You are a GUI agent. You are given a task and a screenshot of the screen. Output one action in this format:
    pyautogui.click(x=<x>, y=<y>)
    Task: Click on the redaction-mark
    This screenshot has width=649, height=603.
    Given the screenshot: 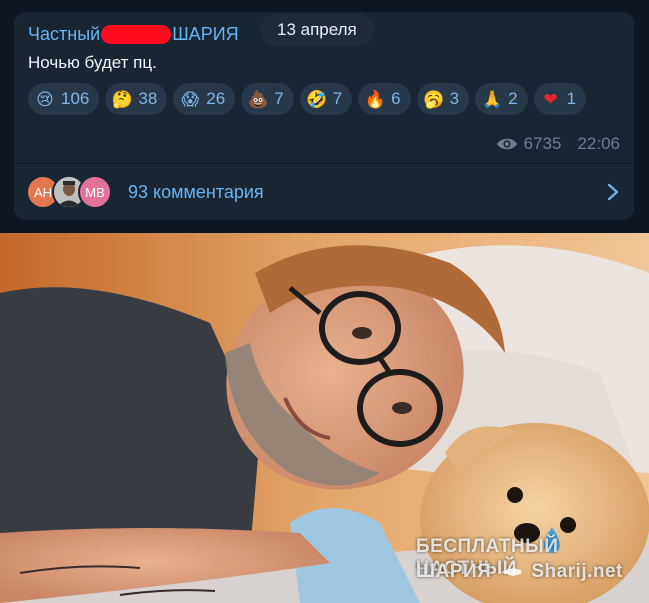 What is the action you would take?
    pyautogui.click(x=136, y=34)
    